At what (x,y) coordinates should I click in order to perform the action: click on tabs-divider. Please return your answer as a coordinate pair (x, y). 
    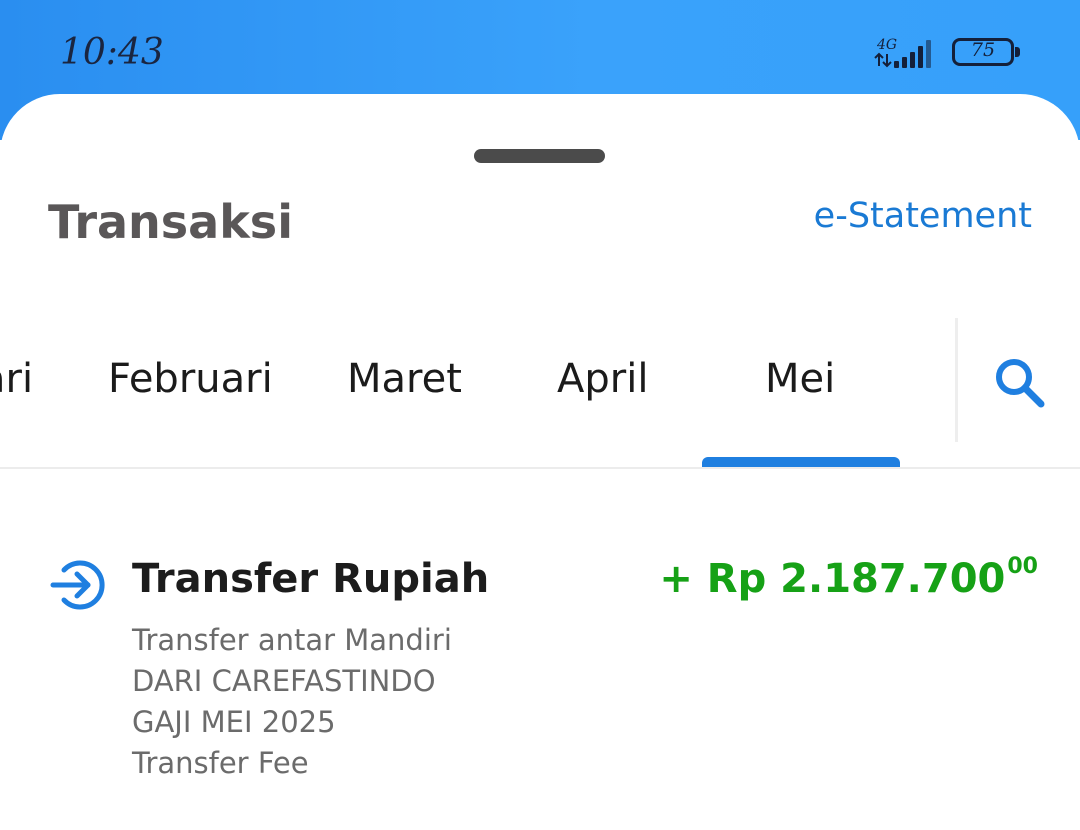
    Looking at the image, I should click on (956, 380).